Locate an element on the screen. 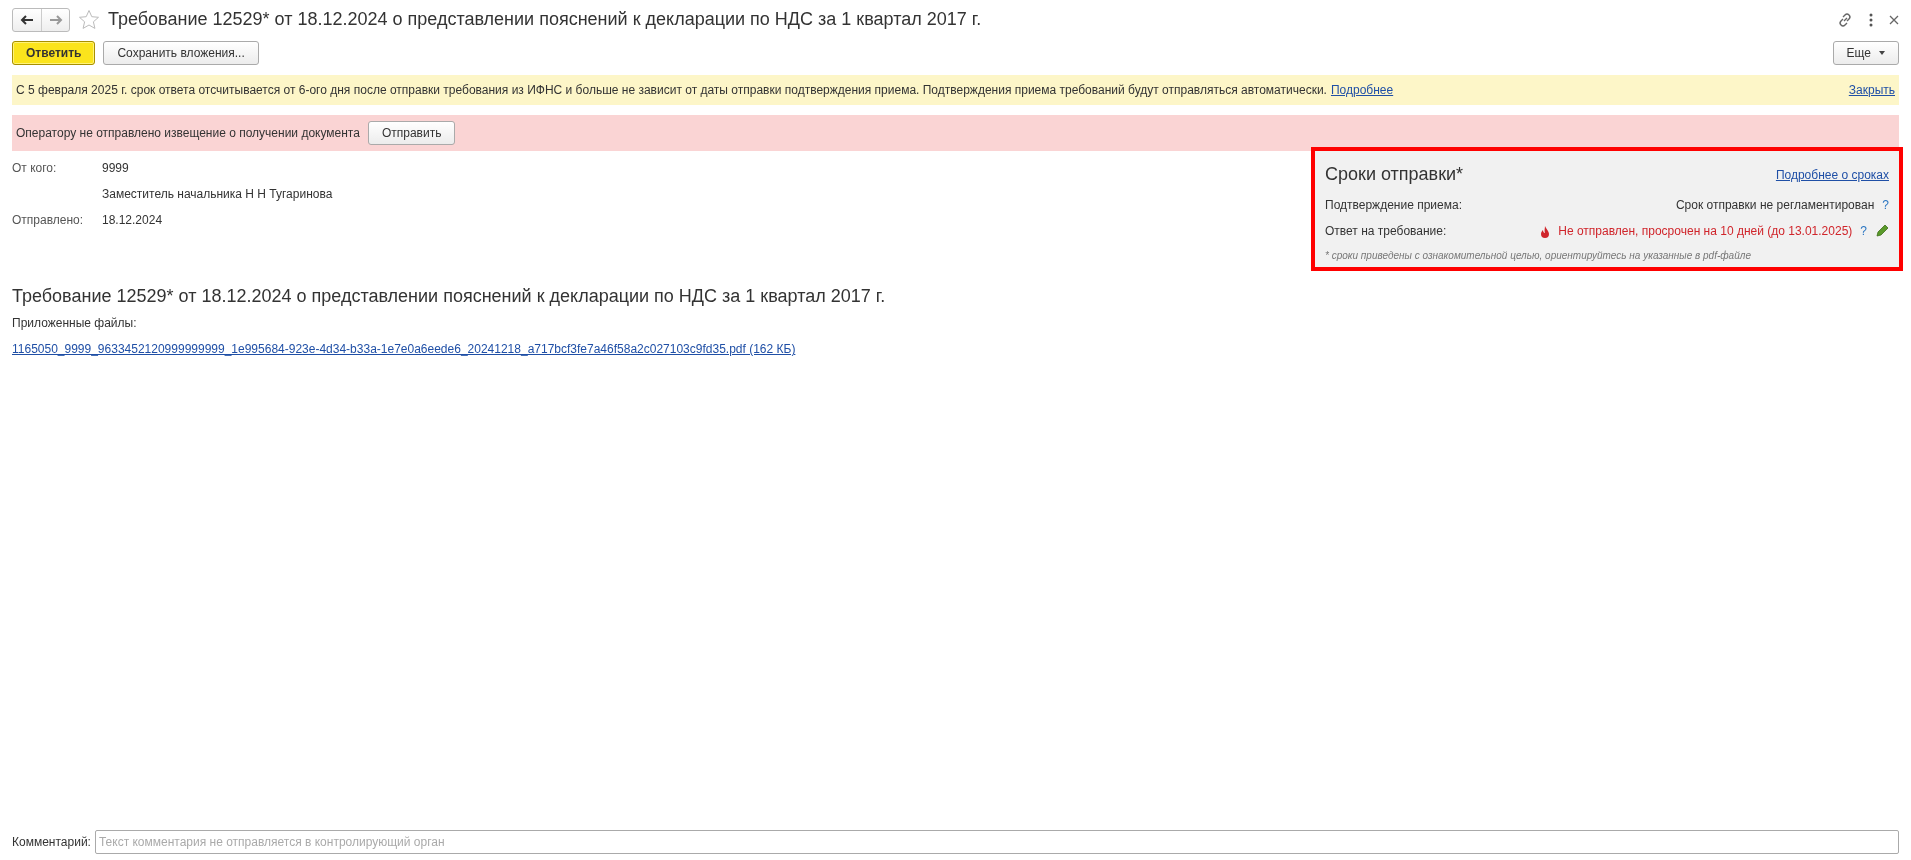 The height and width of the screenshot is (860, 1911). file-link: 1165050_9999_9633452120999999999_1e995684-923e-4d34-b33a-1e7e0a6eede6_20241218_a717bcf3fe7a46f58a2c027103c9fd35.pdf (162 КБ) is located at coordinates (404, 349).